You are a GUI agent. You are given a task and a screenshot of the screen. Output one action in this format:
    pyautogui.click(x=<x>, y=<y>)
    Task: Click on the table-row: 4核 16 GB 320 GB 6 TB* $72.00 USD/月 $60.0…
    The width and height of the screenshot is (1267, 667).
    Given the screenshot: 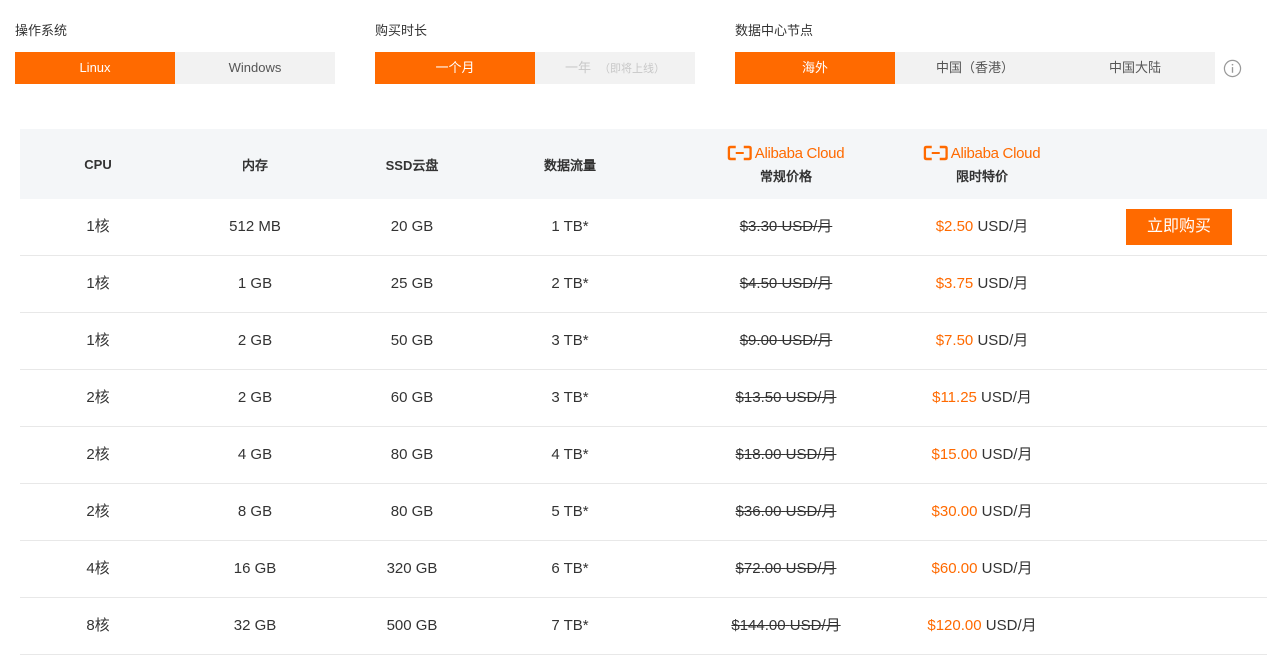 What is the action you would take?
    pyautogui.click(x=643, y=569)
    